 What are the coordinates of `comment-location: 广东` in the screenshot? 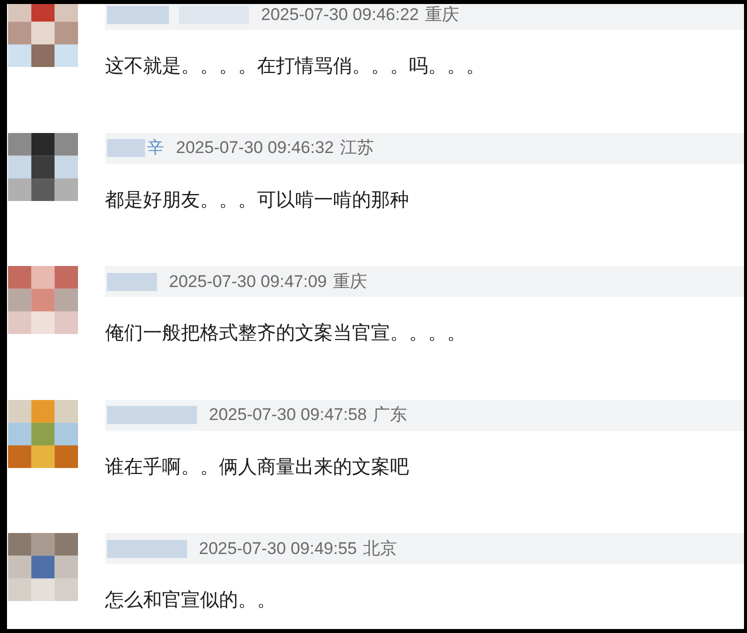 It's located at (389, 415).